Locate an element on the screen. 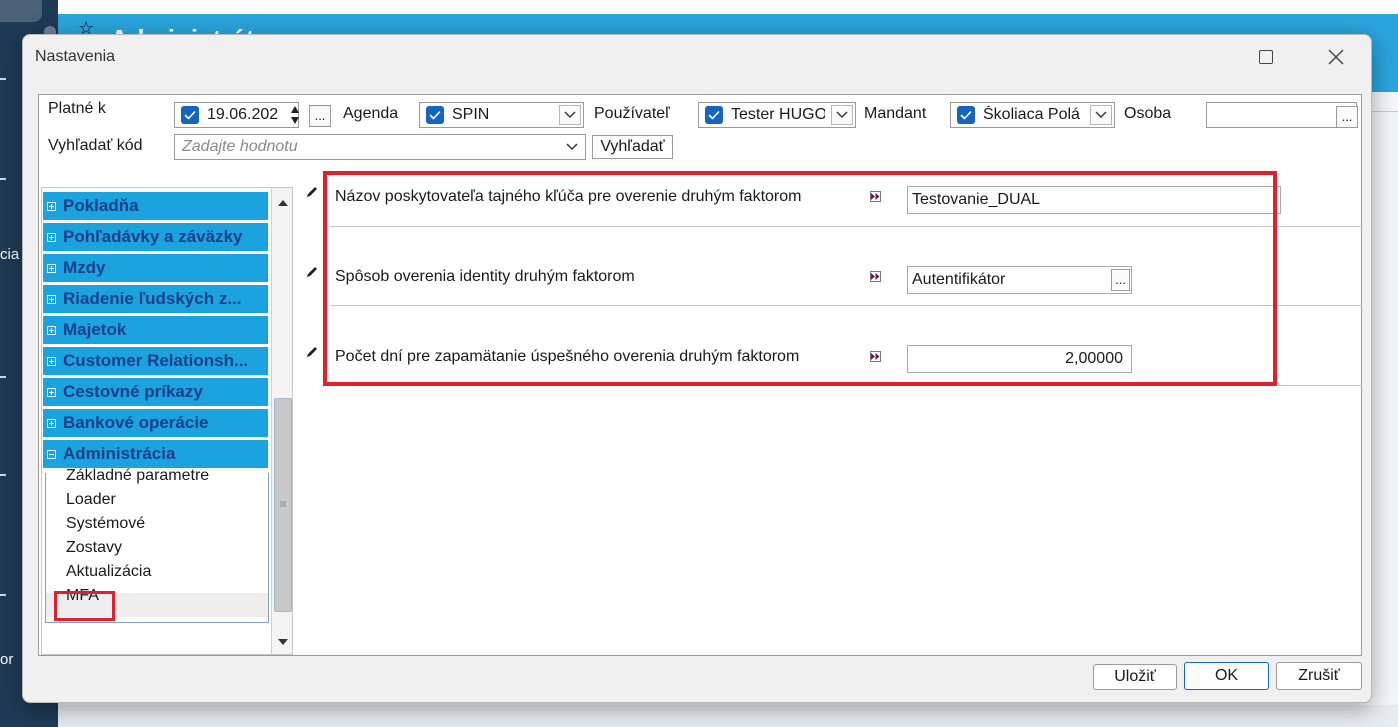 The image size is (1398, 727). close-button is located at coordinates (1336, 57).